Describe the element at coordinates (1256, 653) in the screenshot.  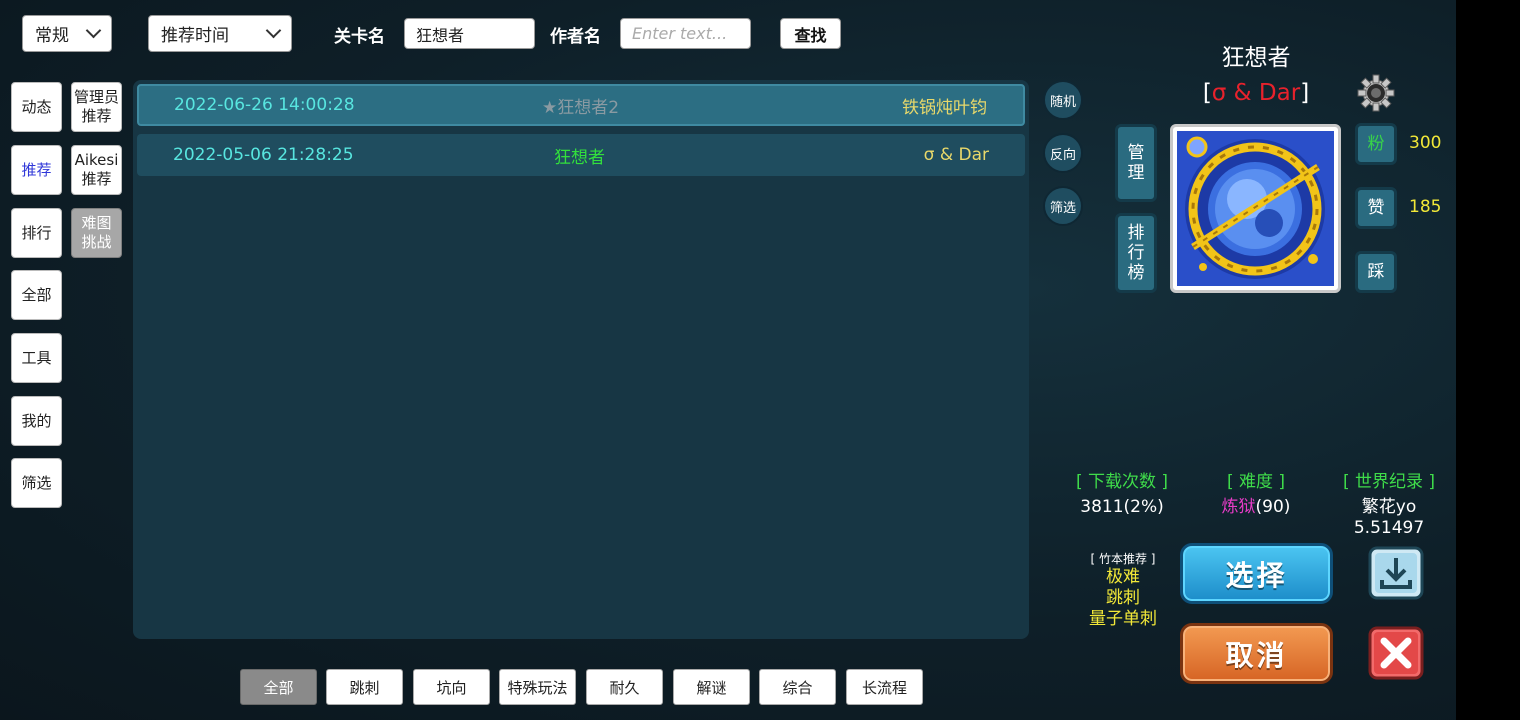
I see `cancel-button: 取消` at that location.